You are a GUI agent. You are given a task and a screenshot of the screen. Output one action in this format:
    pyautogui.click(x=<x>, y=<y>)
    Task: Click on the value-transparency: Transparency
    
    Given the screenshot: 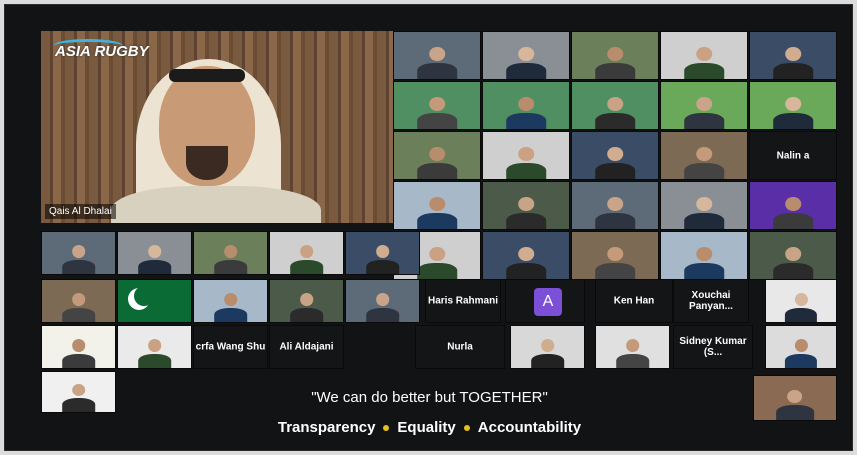 What is the action you would take?
    pyautogui.click(x=326, y=427)
    